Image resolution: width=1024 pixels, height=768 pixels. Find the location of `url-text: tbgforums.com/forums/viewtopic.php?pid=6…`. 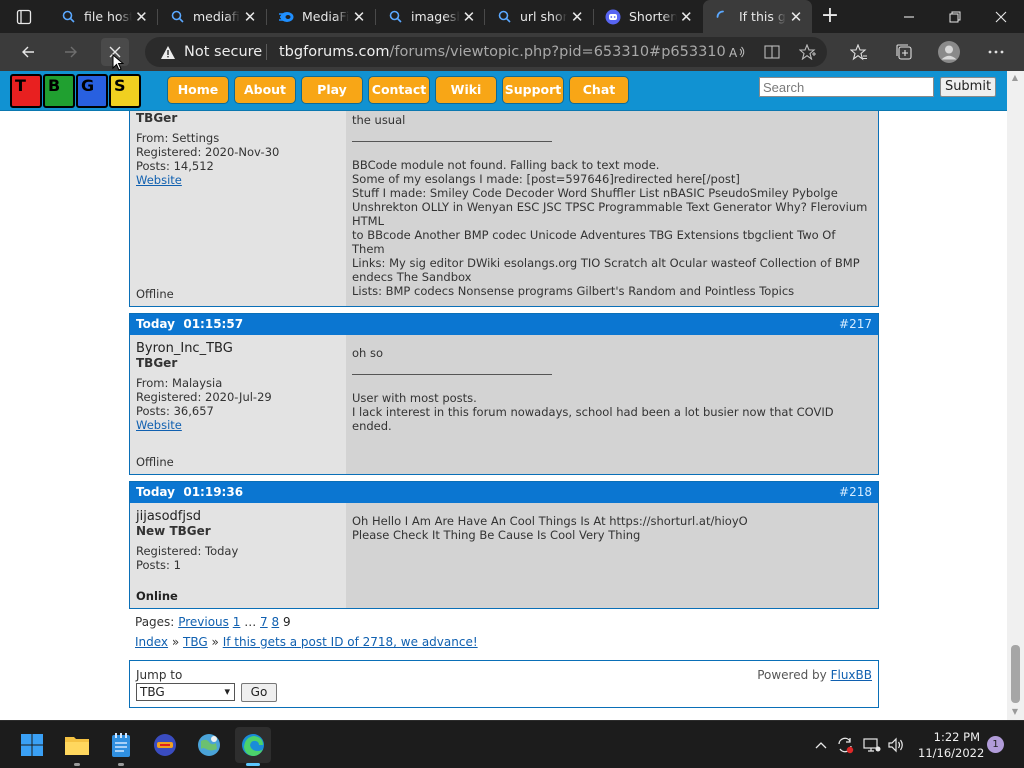

url-text: tbgforums.com/forums/viewtopic.php?pid=6… is located at coordinates (502, 52).